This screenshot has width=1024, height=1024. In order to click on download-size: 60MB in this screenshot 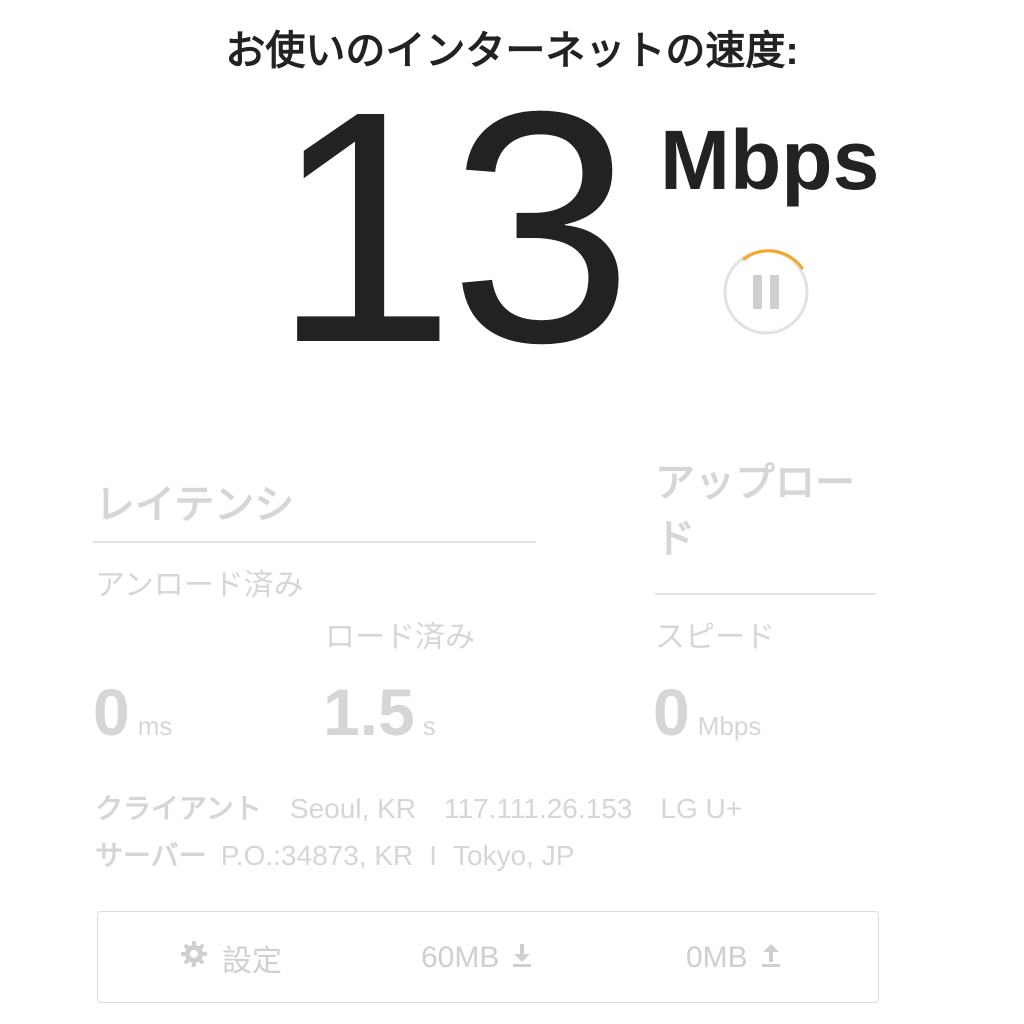, I will do `click(460, 957)`.